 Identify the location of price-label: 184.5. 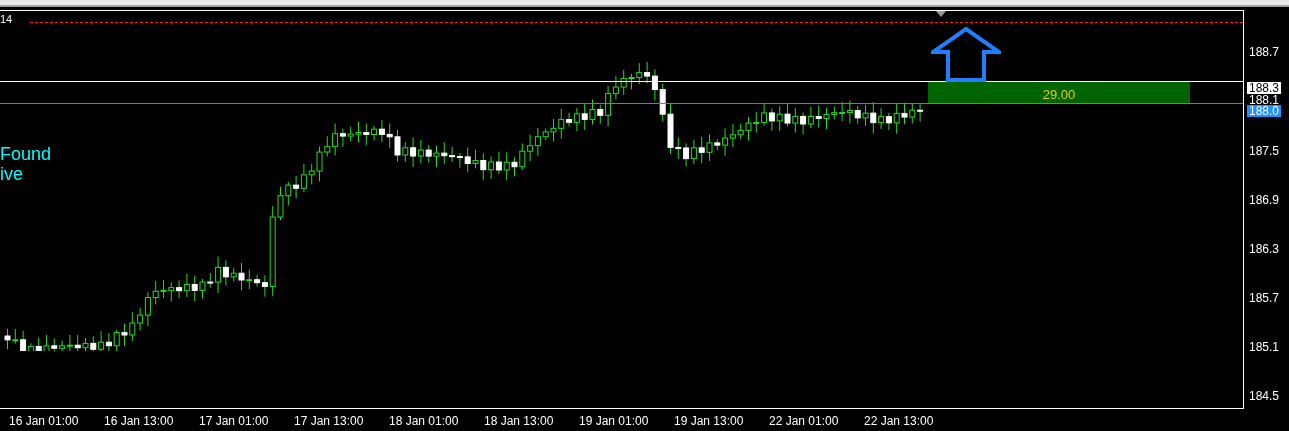
(1264, 396).